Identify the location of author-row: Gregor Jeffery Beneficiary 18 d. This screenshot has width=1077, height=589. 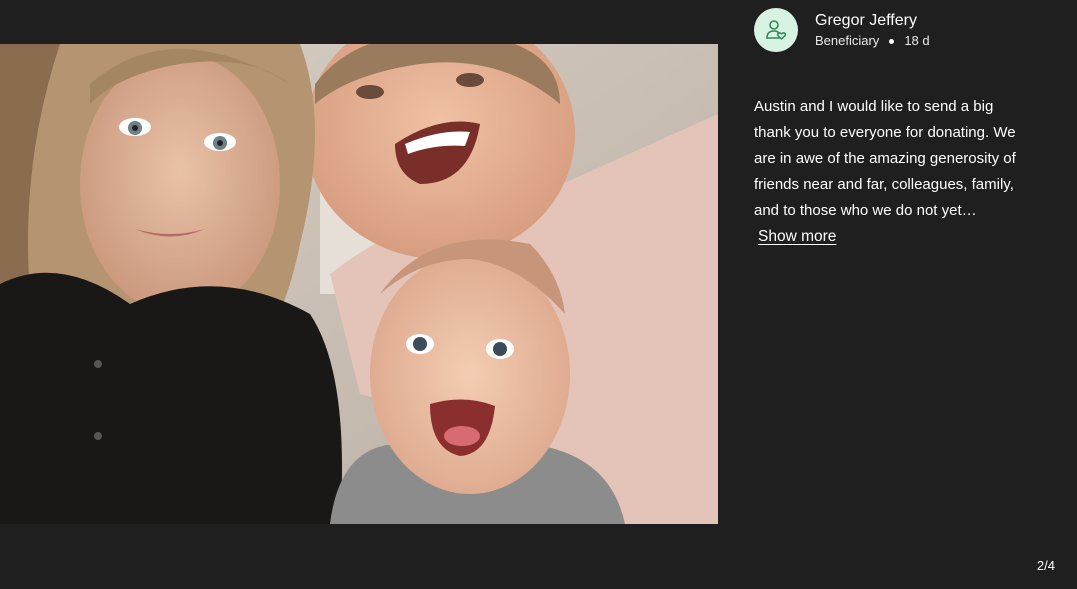
(904, 30).